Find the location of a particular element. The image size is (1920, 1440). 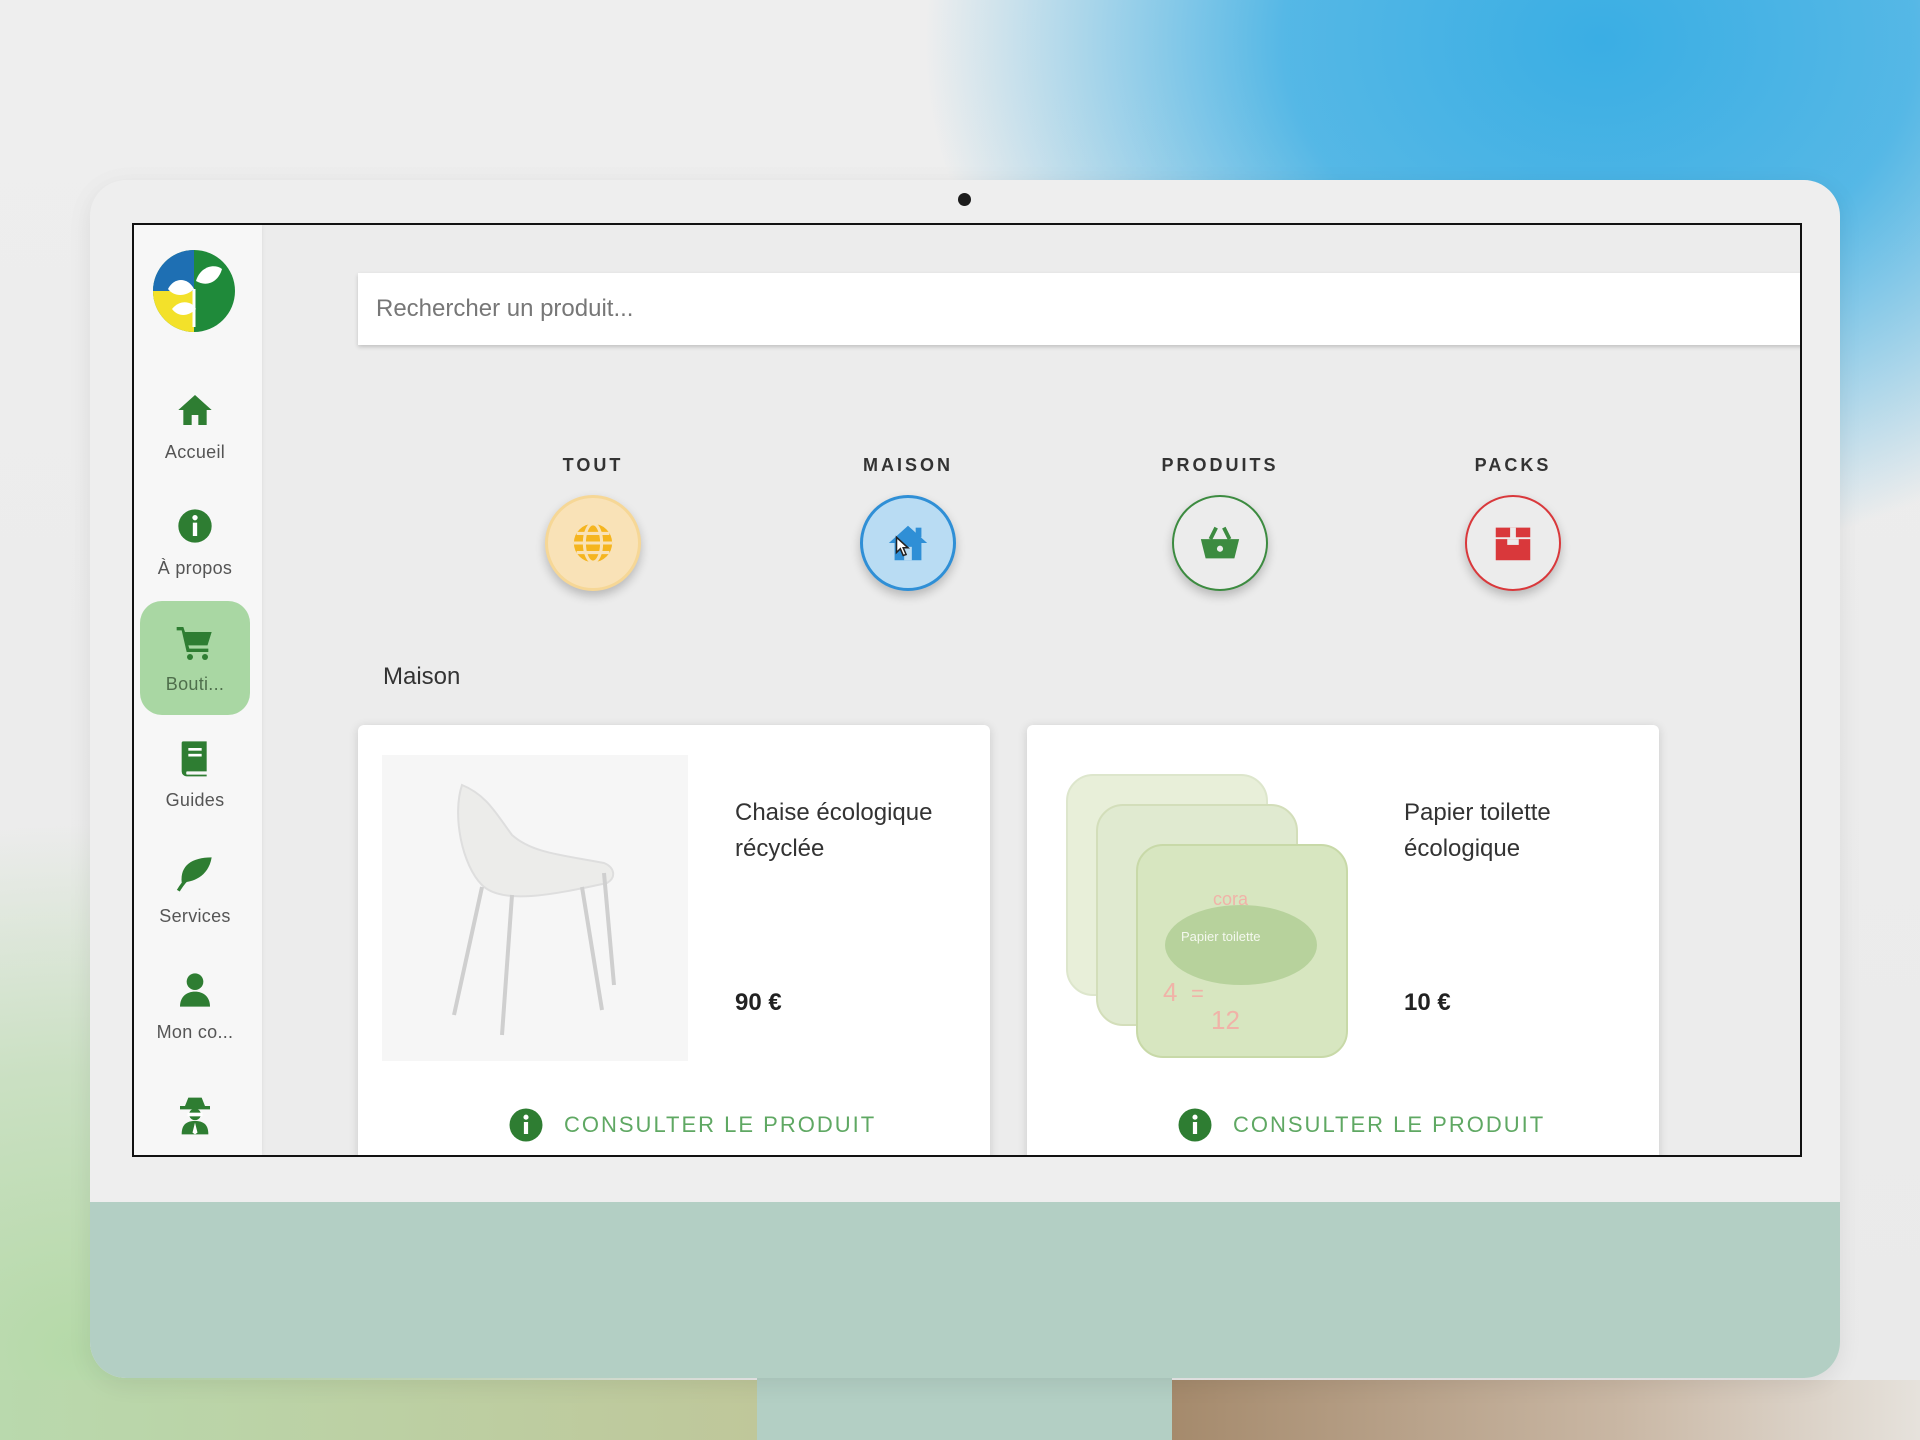

stand-left is located at coordinates (380, 1410).